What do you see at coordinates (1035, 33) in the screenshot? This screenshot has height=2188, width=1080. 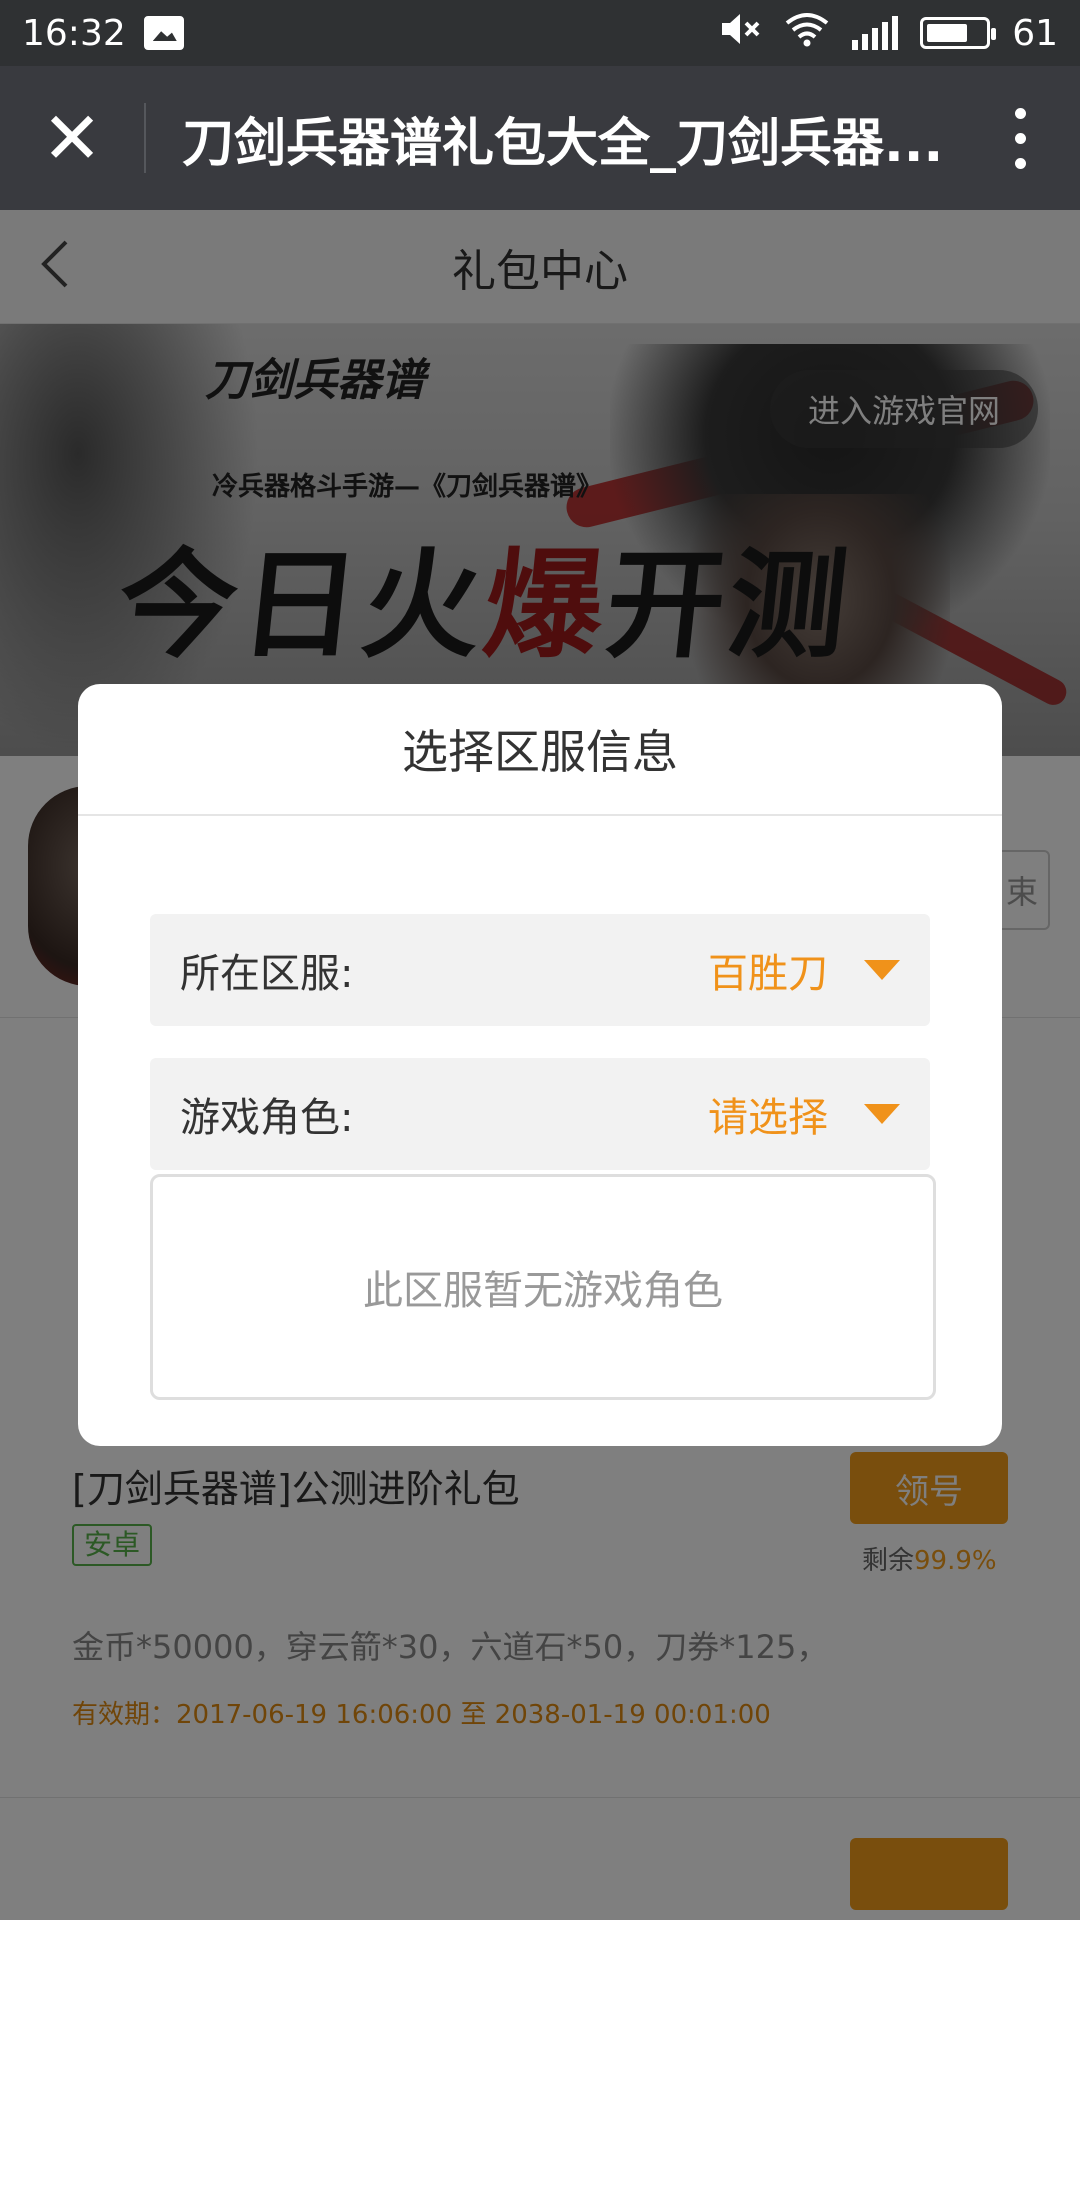 I see `battery-level: 61` at bounding box center [1035, 33].